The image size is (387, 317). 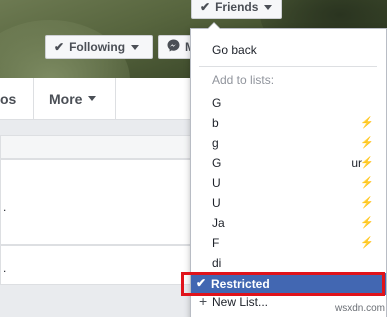 What do you see at coordinates (243, 80) in the screenshot?
I see `add-to-lists-heading: Add to lists:` at bounding box center [243, 80].